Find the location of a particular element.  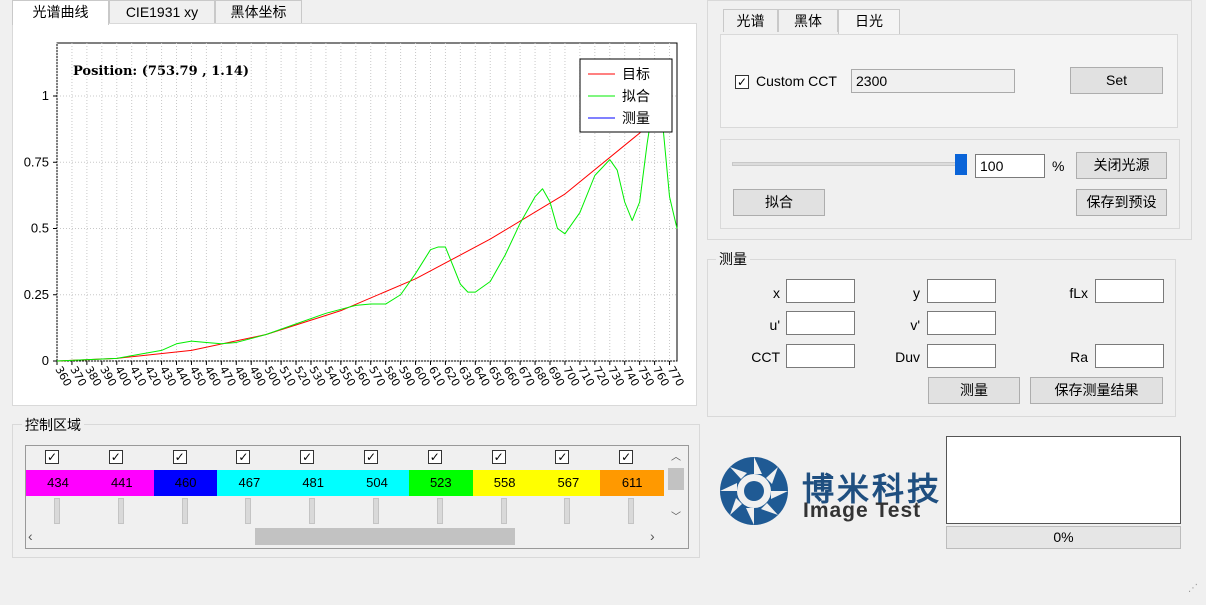

company-logo is located at coordinates (754, 491).